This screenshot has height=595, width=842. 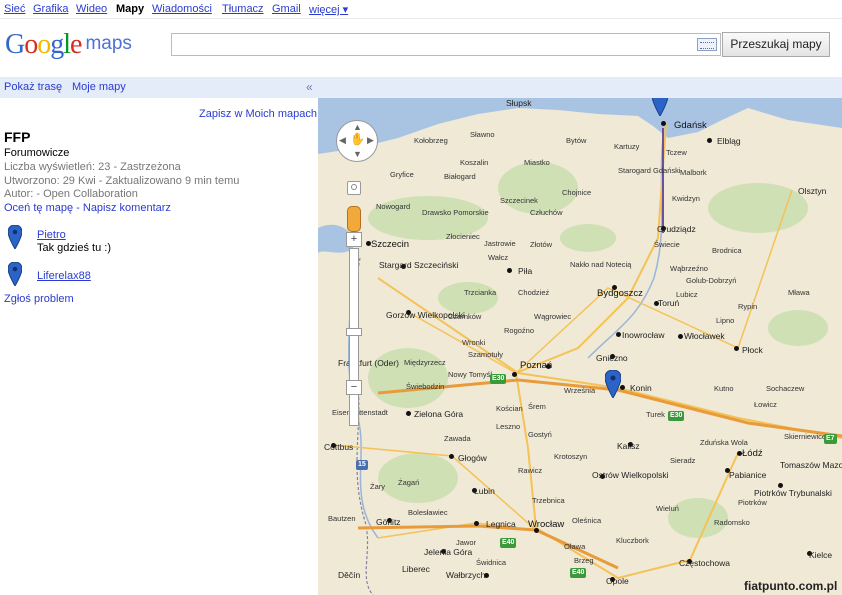 What do you see at coordinates (354, 332) in the screenshot?
I see `zoom-slider-handle` at bounding box center [354, 332].